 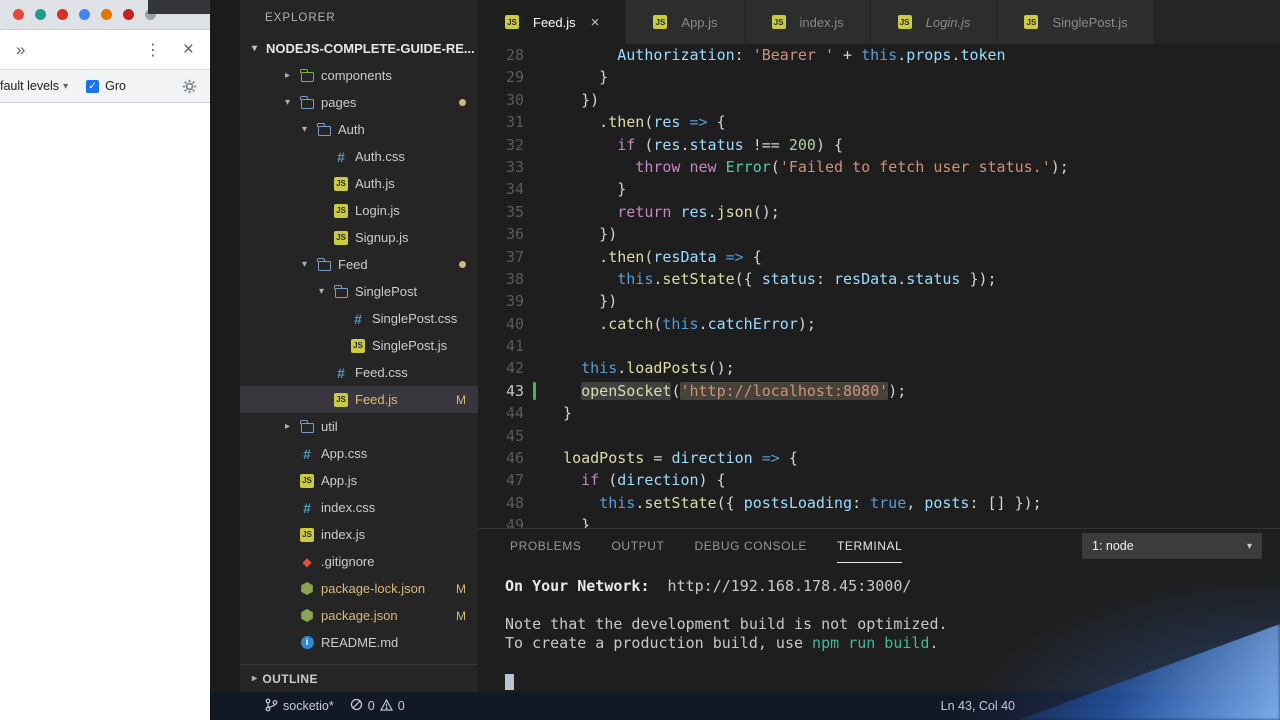 I want to click on git-modified-dot, so click(x=462, y=102).